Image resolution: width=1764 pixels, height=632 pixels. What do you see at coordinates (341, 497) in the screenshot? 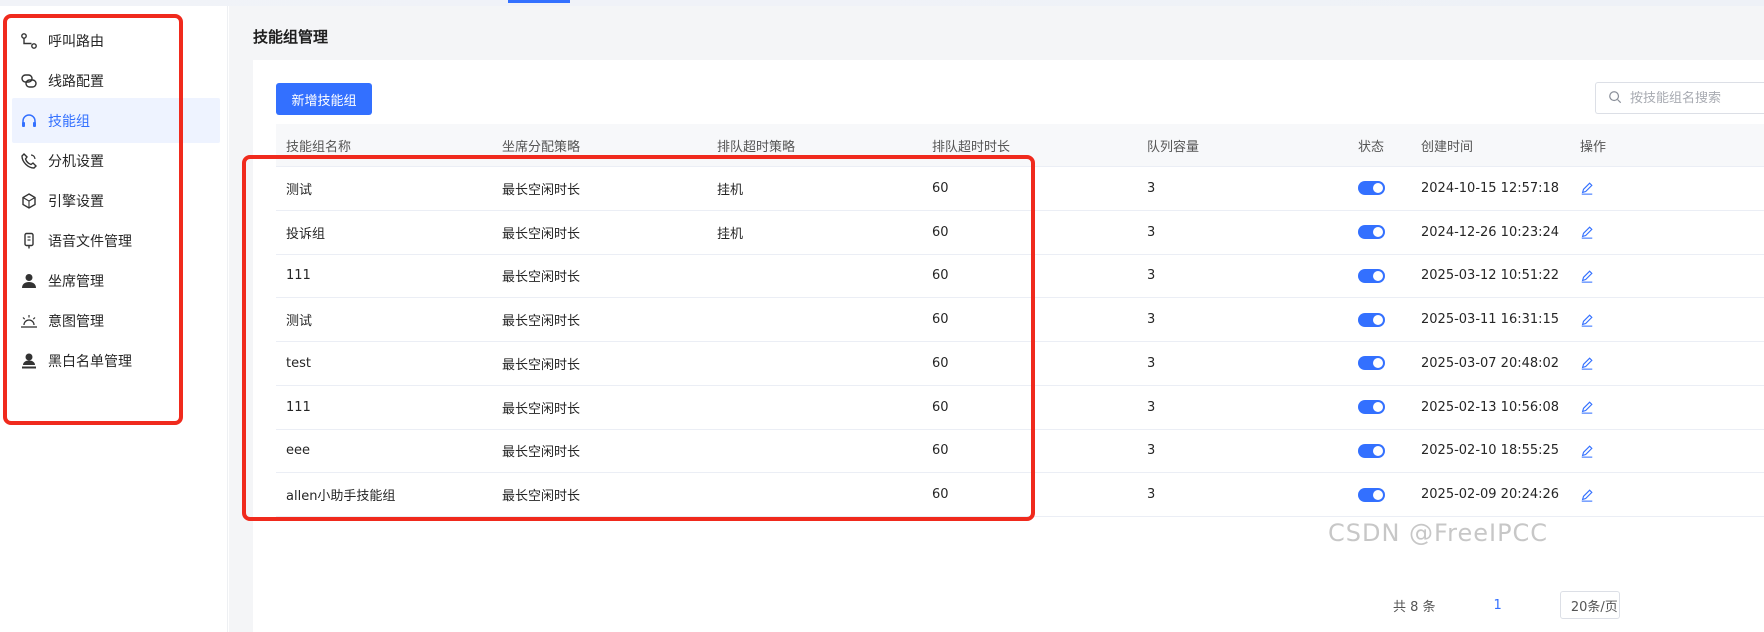
I see `cell-name: allen小助手技能组` at bounding box center [341, 497].